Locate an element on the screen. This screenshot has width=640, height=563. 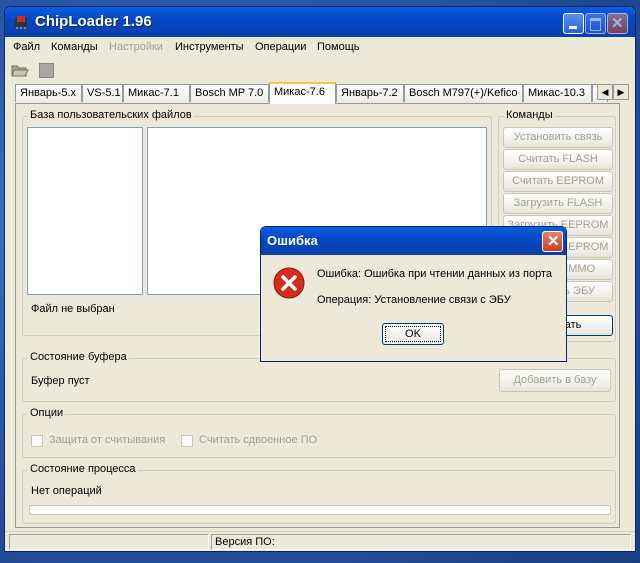
error-dialog-title: Ошибка is located at coordinates (292, 240).